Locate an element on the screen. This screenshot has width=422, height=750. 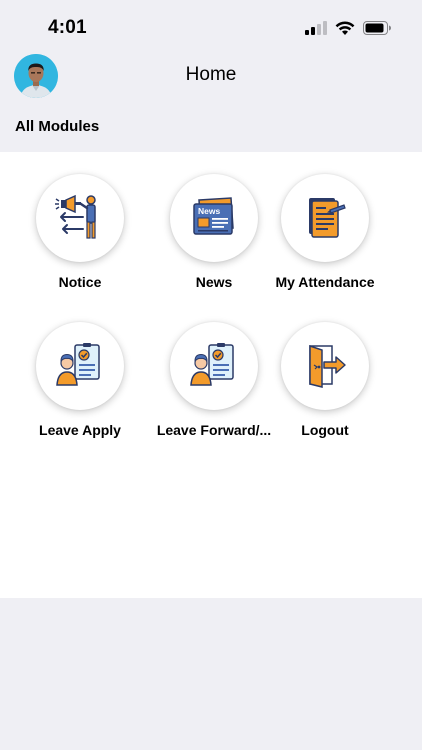
cellular-signal-icon is located at coordinates (316, 28).